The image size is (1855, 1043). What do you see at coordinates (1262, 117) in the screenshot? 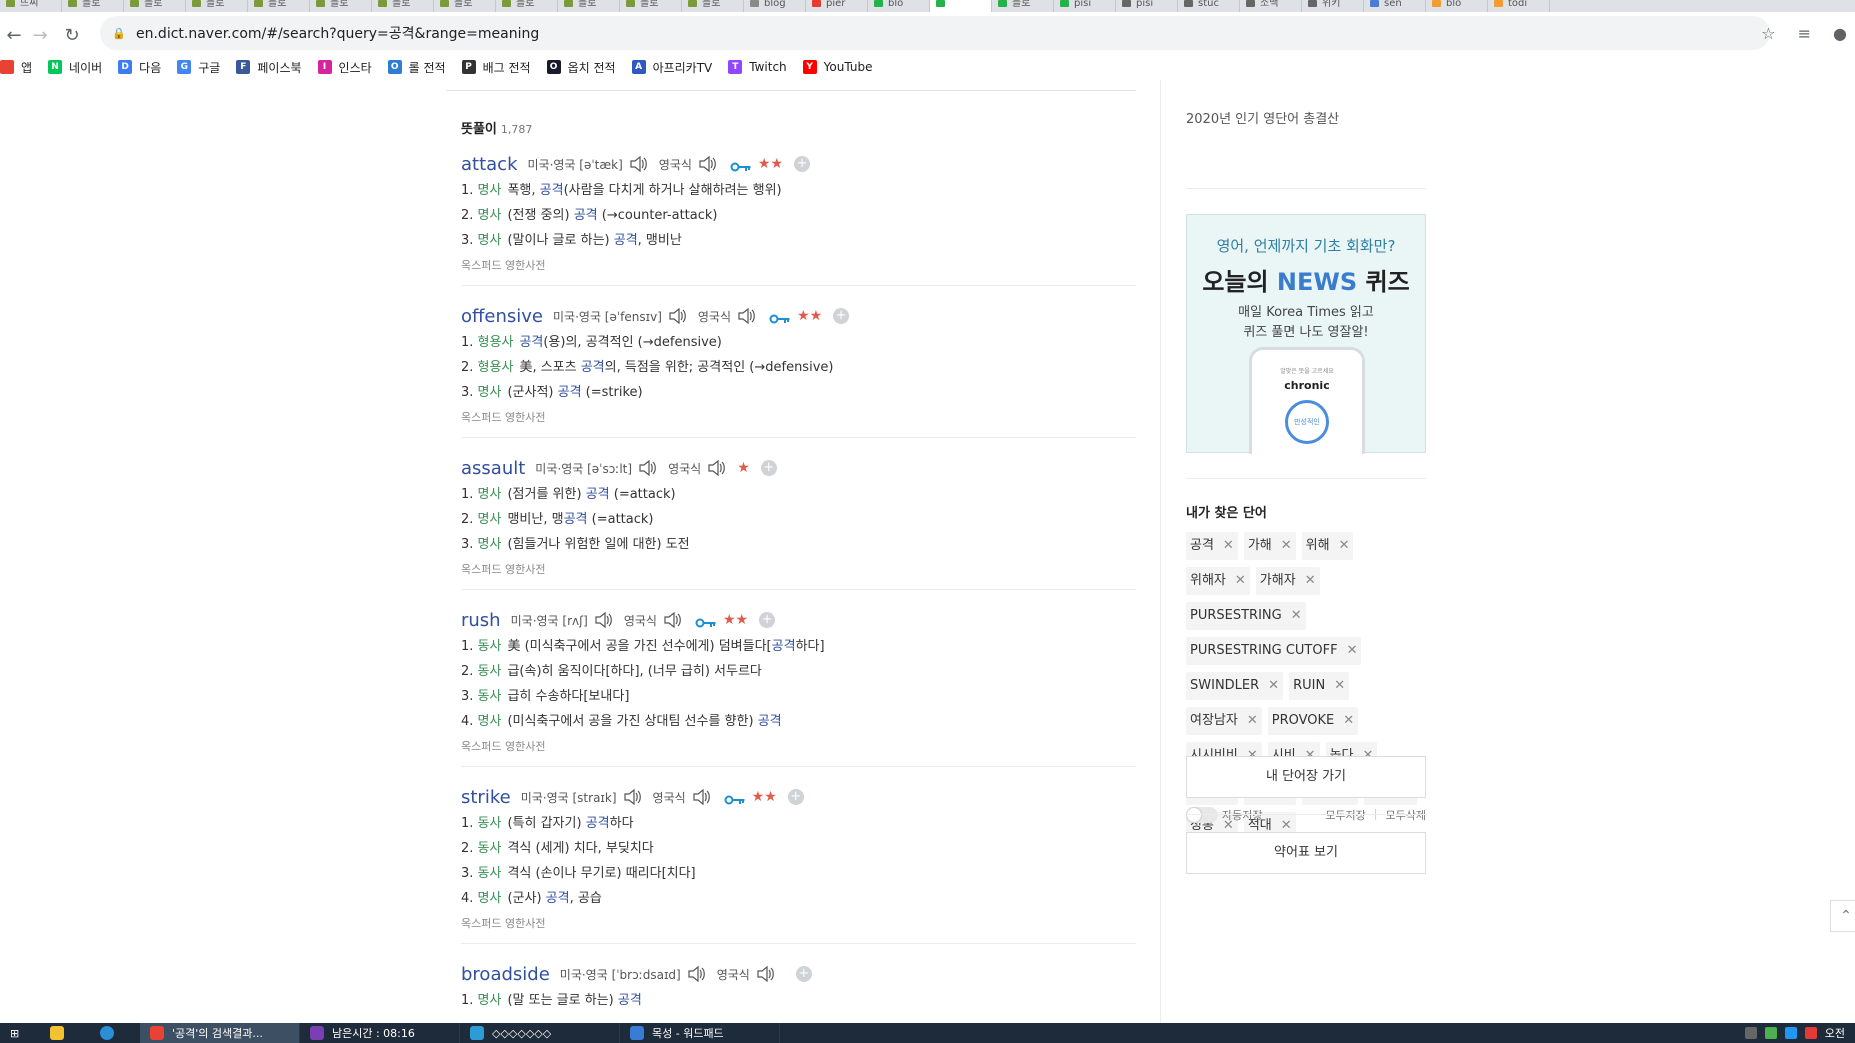
I see `popular-words-link: 2020년 인기 영단어 총결산` at bounding box center [1262, 117].